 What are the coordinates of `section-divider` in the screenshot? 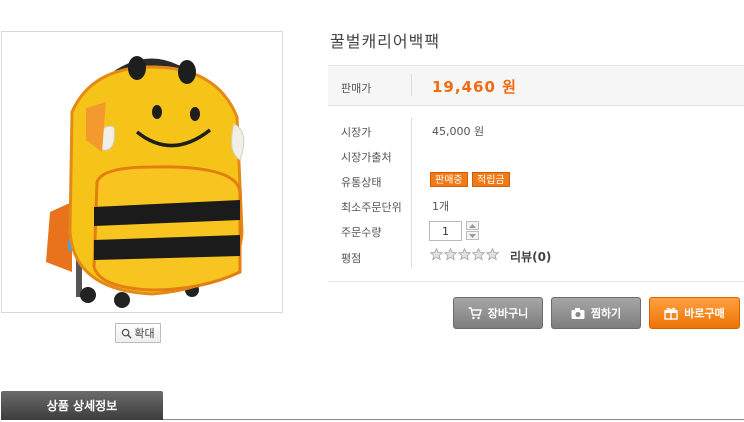 It's located at (536, 281).